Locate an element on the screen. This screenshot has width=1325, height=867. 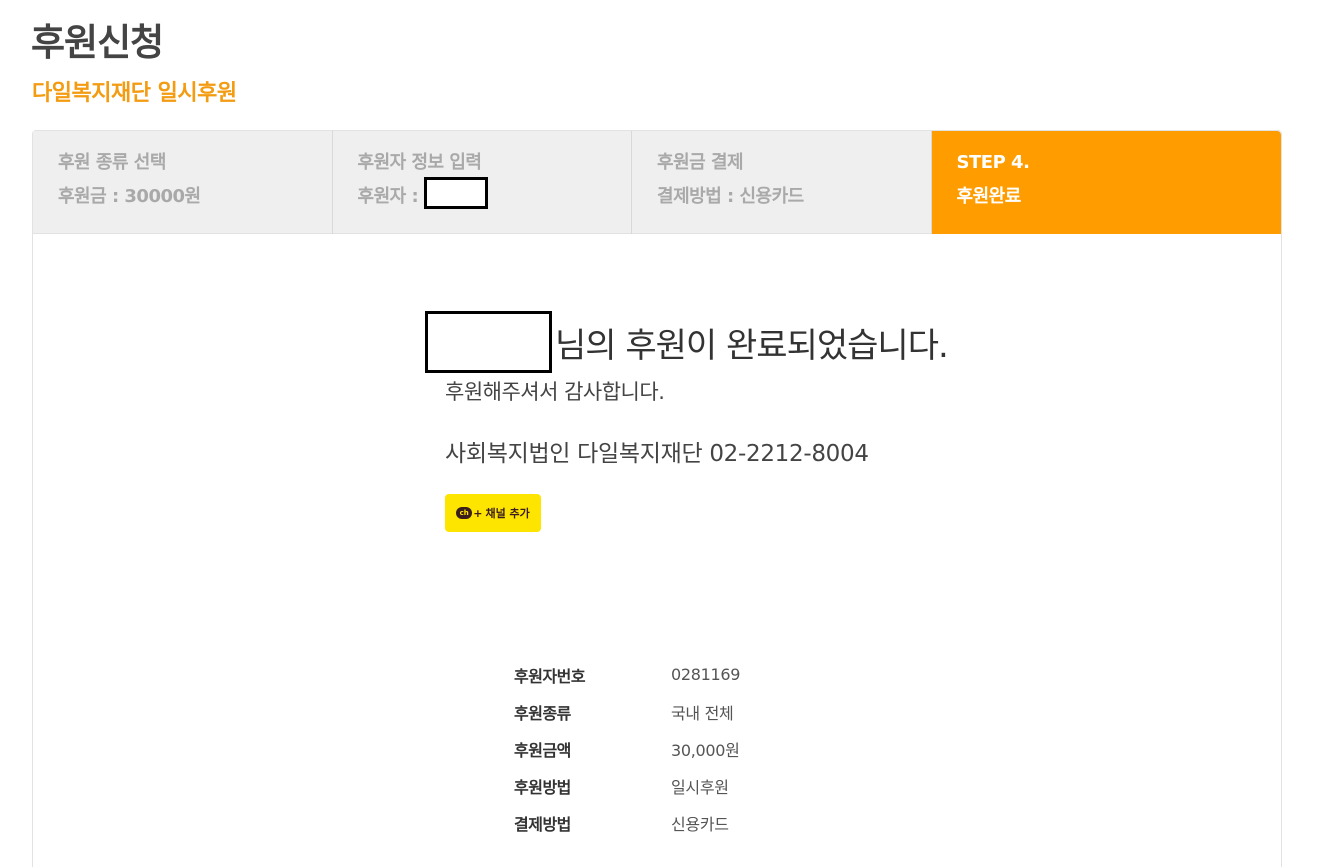
thanks-message: 후원해주셔서 감사합니다. is located at coordinates (555, 392).